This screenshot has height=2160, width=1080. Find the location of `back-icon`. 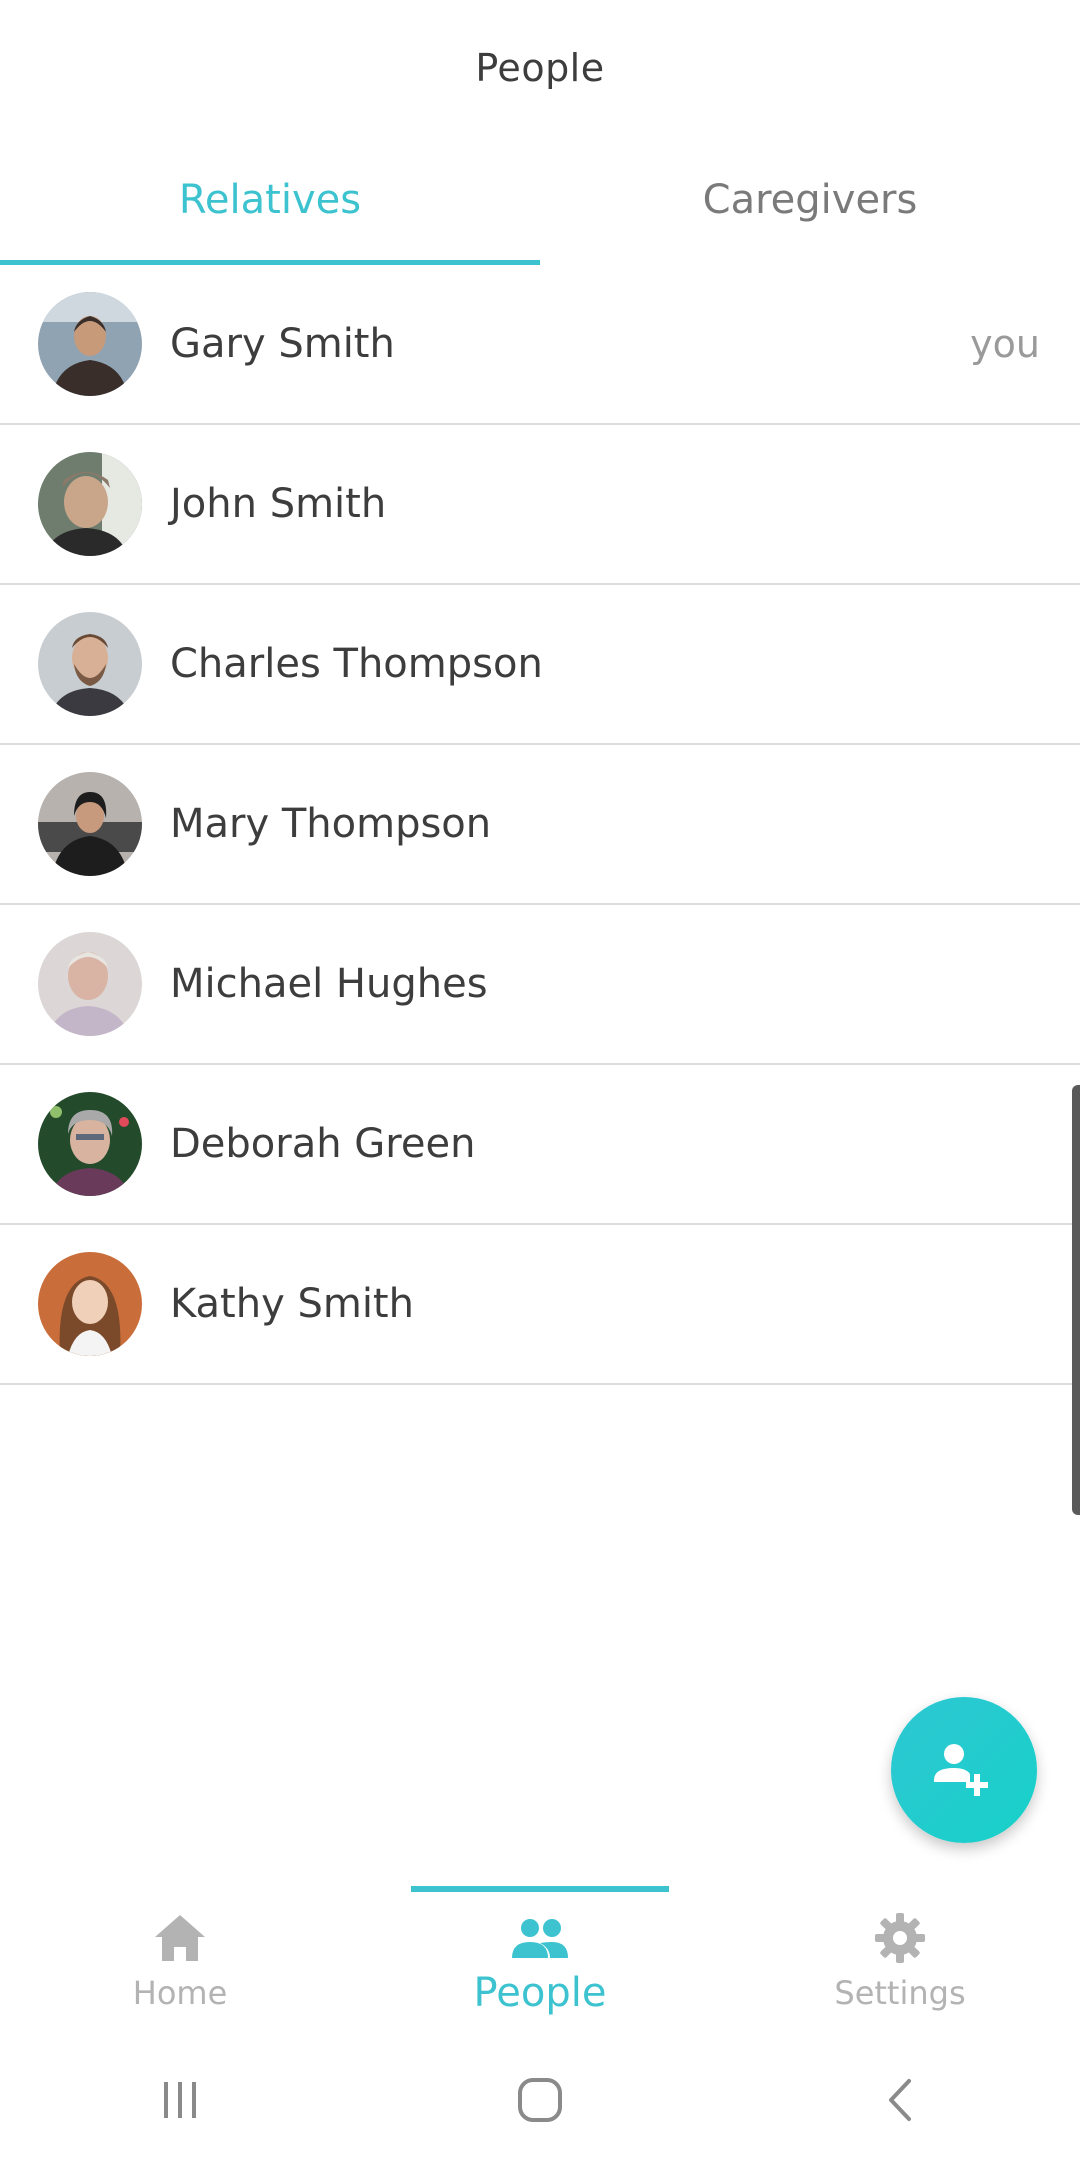

back-icon is located at coordinates (900, 2100).